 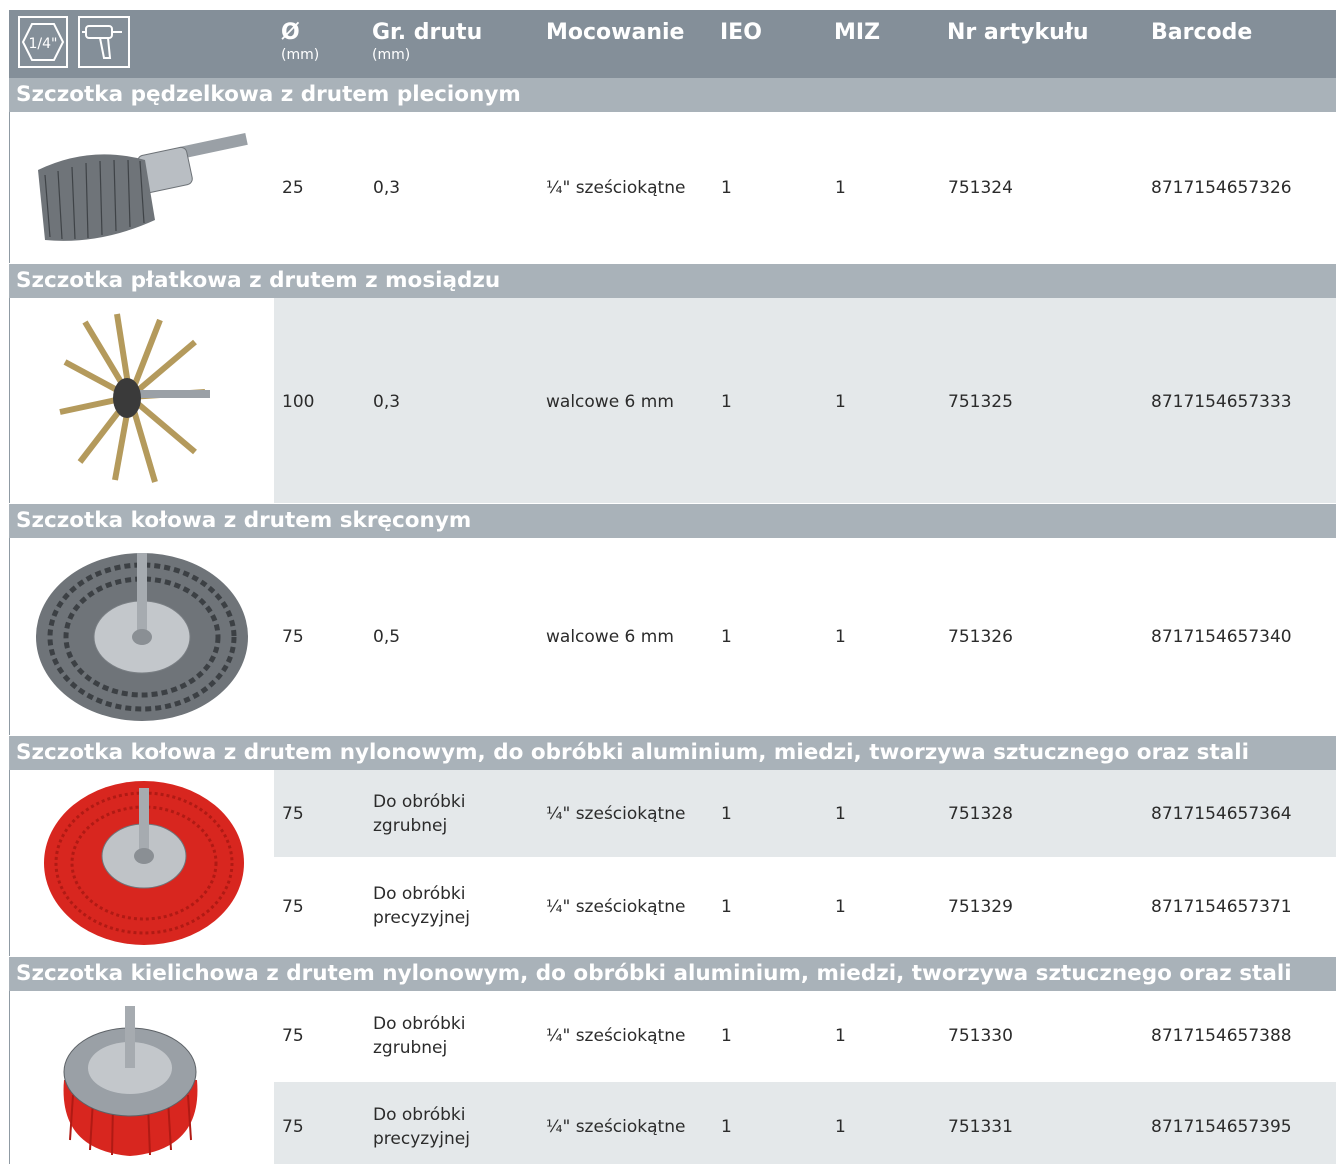 What do you see at coordinates (980, 1127) in the screenshot?
I see `cell-article: 751331` at bounding box center [980, 1127].